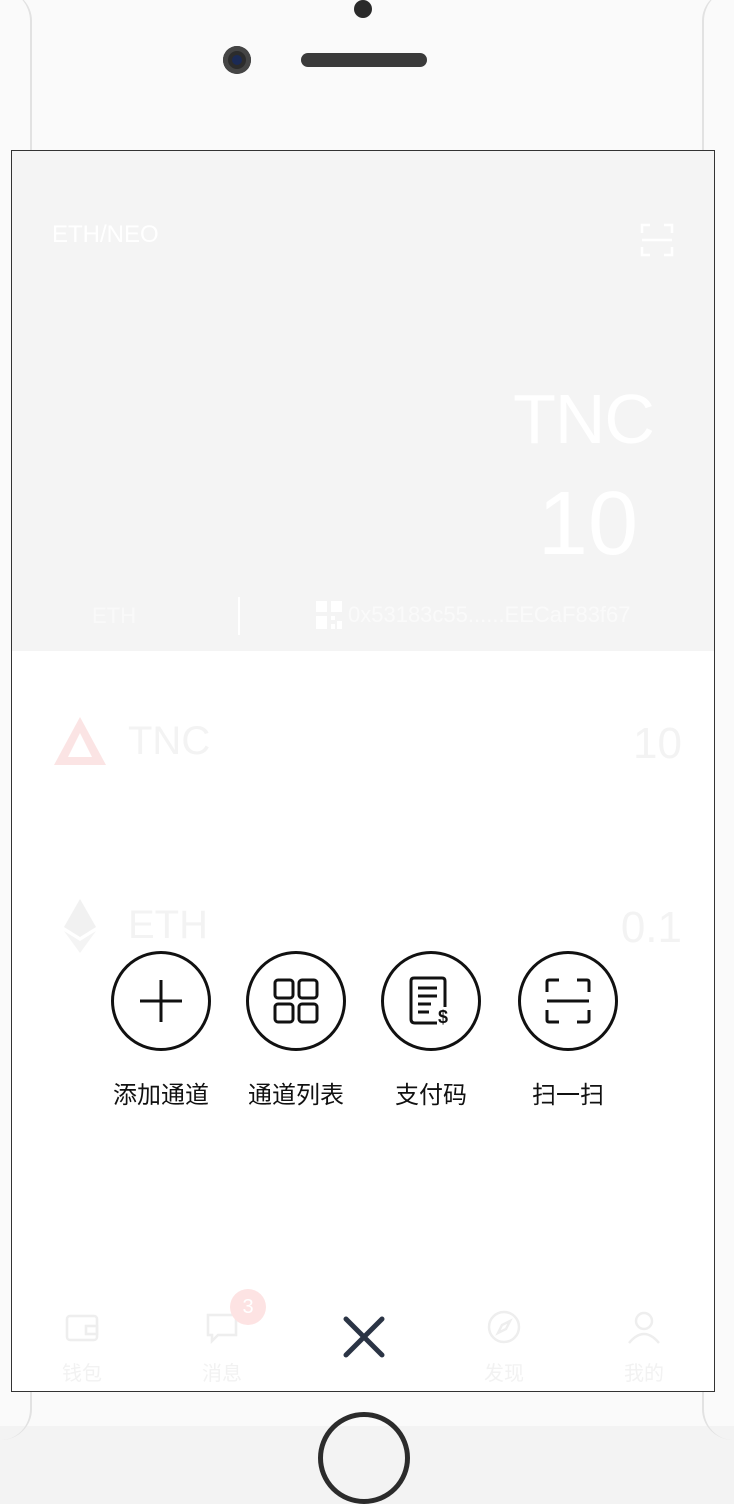 This screenshot has height=1504, width=734. I want to click on wallet-address: 0x53183c55......EECaF83f67, so click(473, 615).